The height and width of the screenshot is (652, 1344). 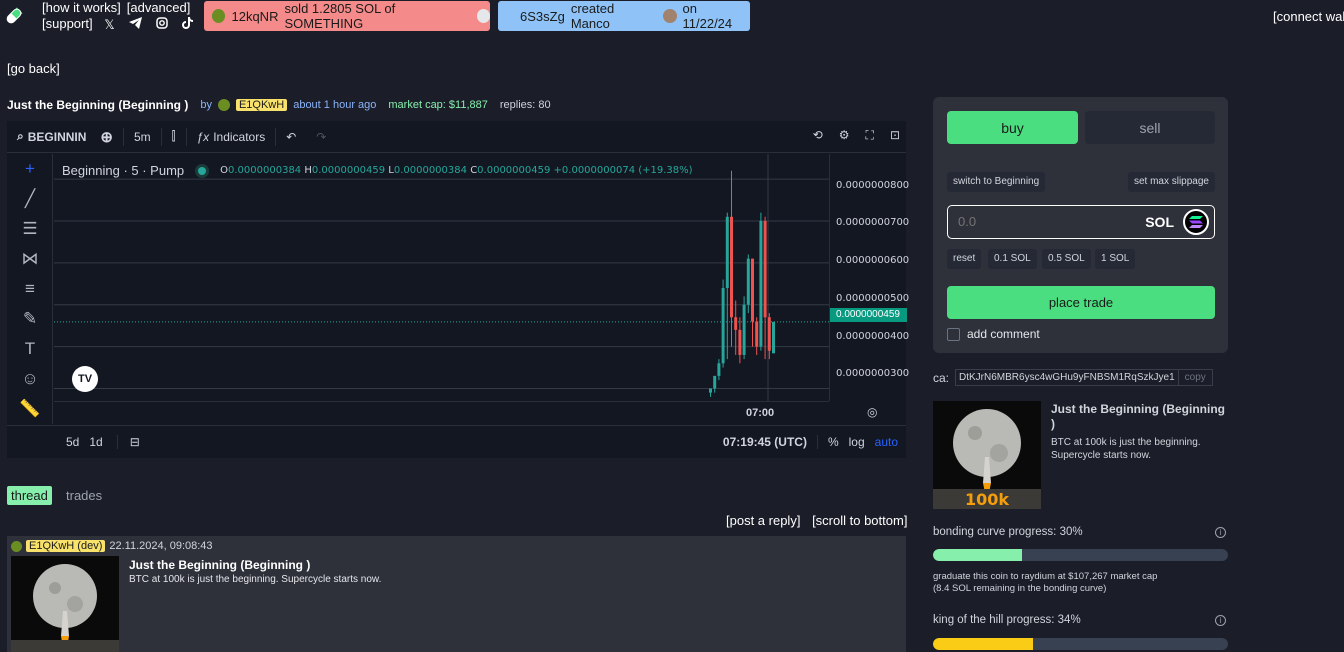 I want to click on max-slippage-button: set max slippage, so click(x=1171, y=182).